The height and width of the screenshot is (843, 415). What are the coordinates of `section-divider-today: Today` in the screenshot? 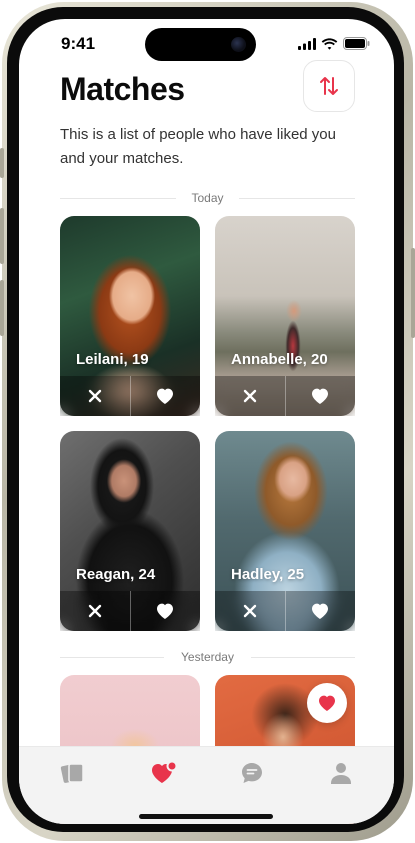 It's located at (207, 198).